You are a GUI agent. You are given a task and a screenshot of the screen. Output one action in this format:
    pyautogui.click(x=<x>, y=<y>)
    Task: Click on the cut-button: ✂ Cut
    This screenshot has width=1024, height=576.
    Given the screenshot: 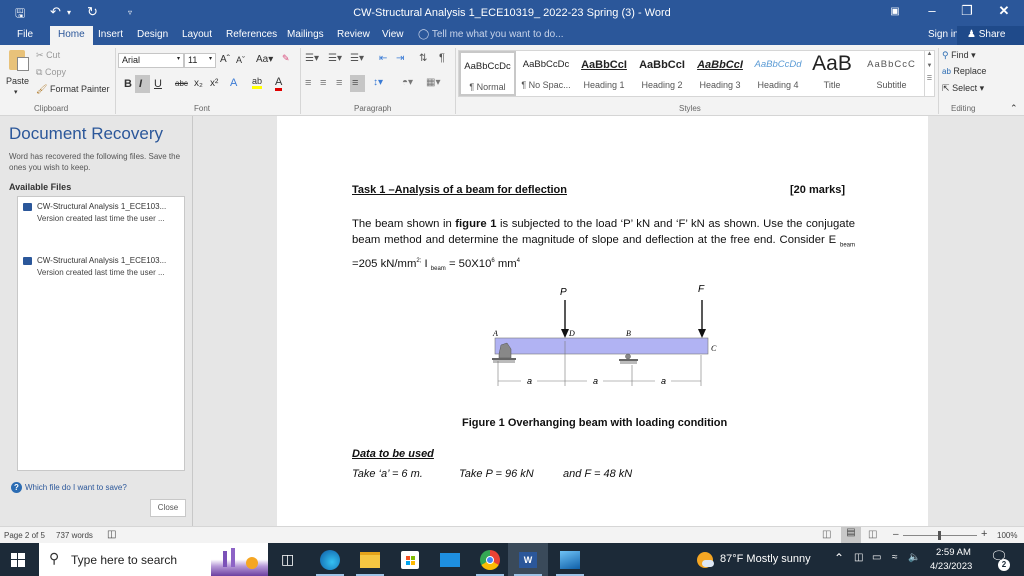 What is the action you would take?
    pyautogui.click(x=48, y=55)
    